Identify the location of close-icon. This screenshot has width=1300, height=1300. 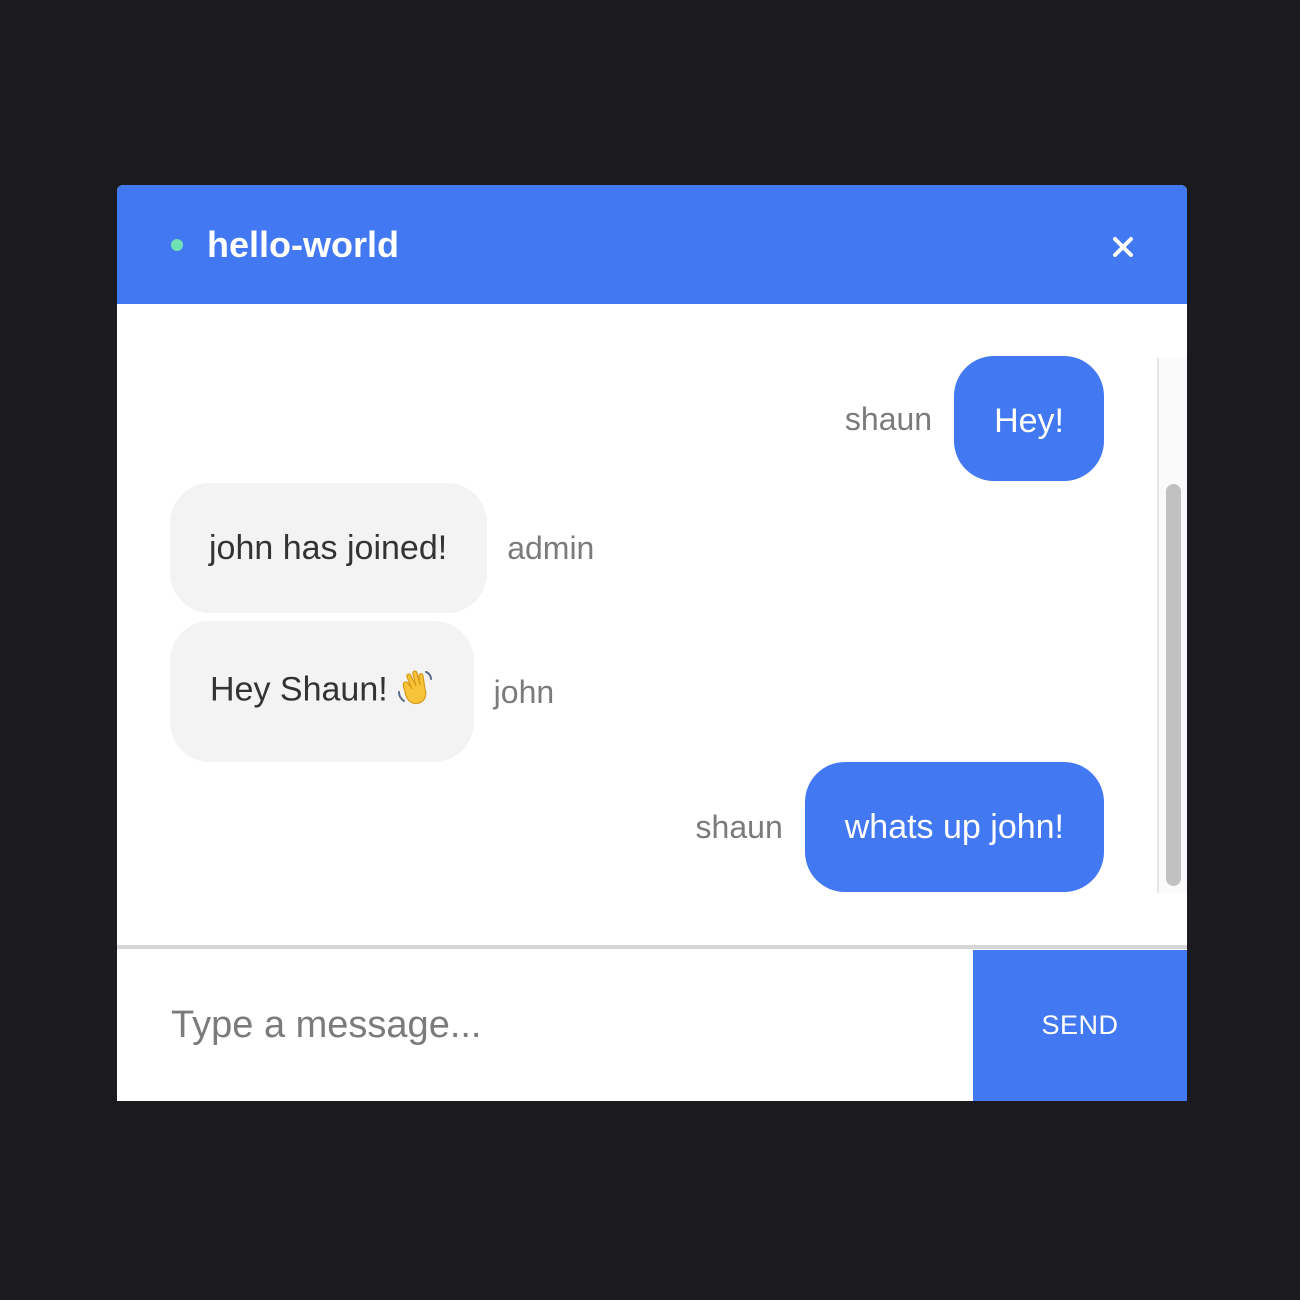
(1123, 247).